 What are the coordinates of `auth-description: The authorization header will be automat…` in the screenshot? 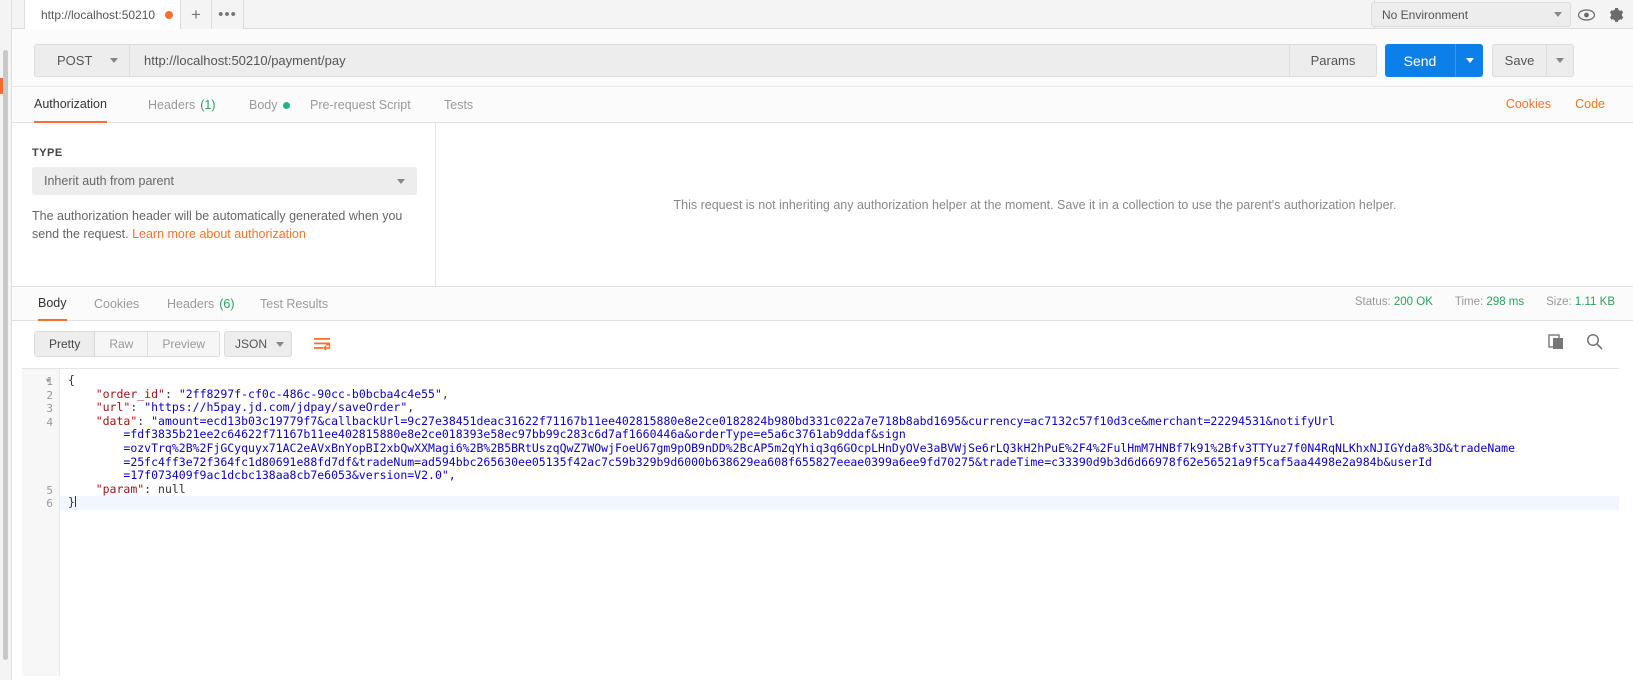 It's located at (227, 225).